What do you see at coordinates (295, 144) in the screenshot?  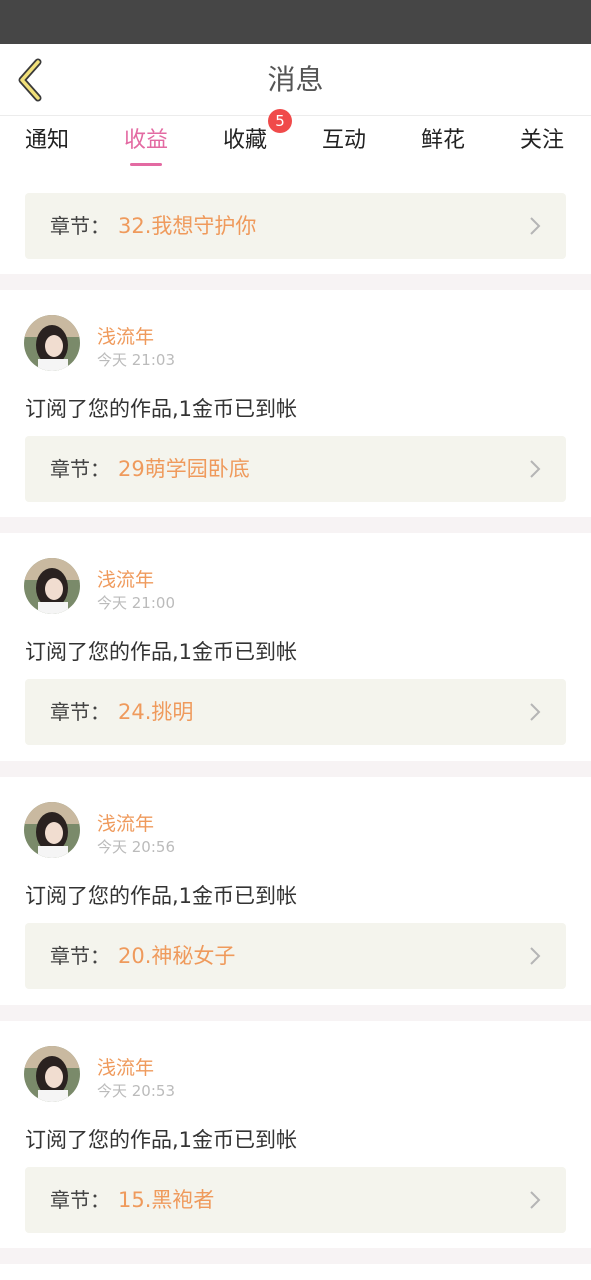 I see `tab-bar: 通知 收益 收藏 5 互动 鲜花 关注` at bounding box center [295, 144].